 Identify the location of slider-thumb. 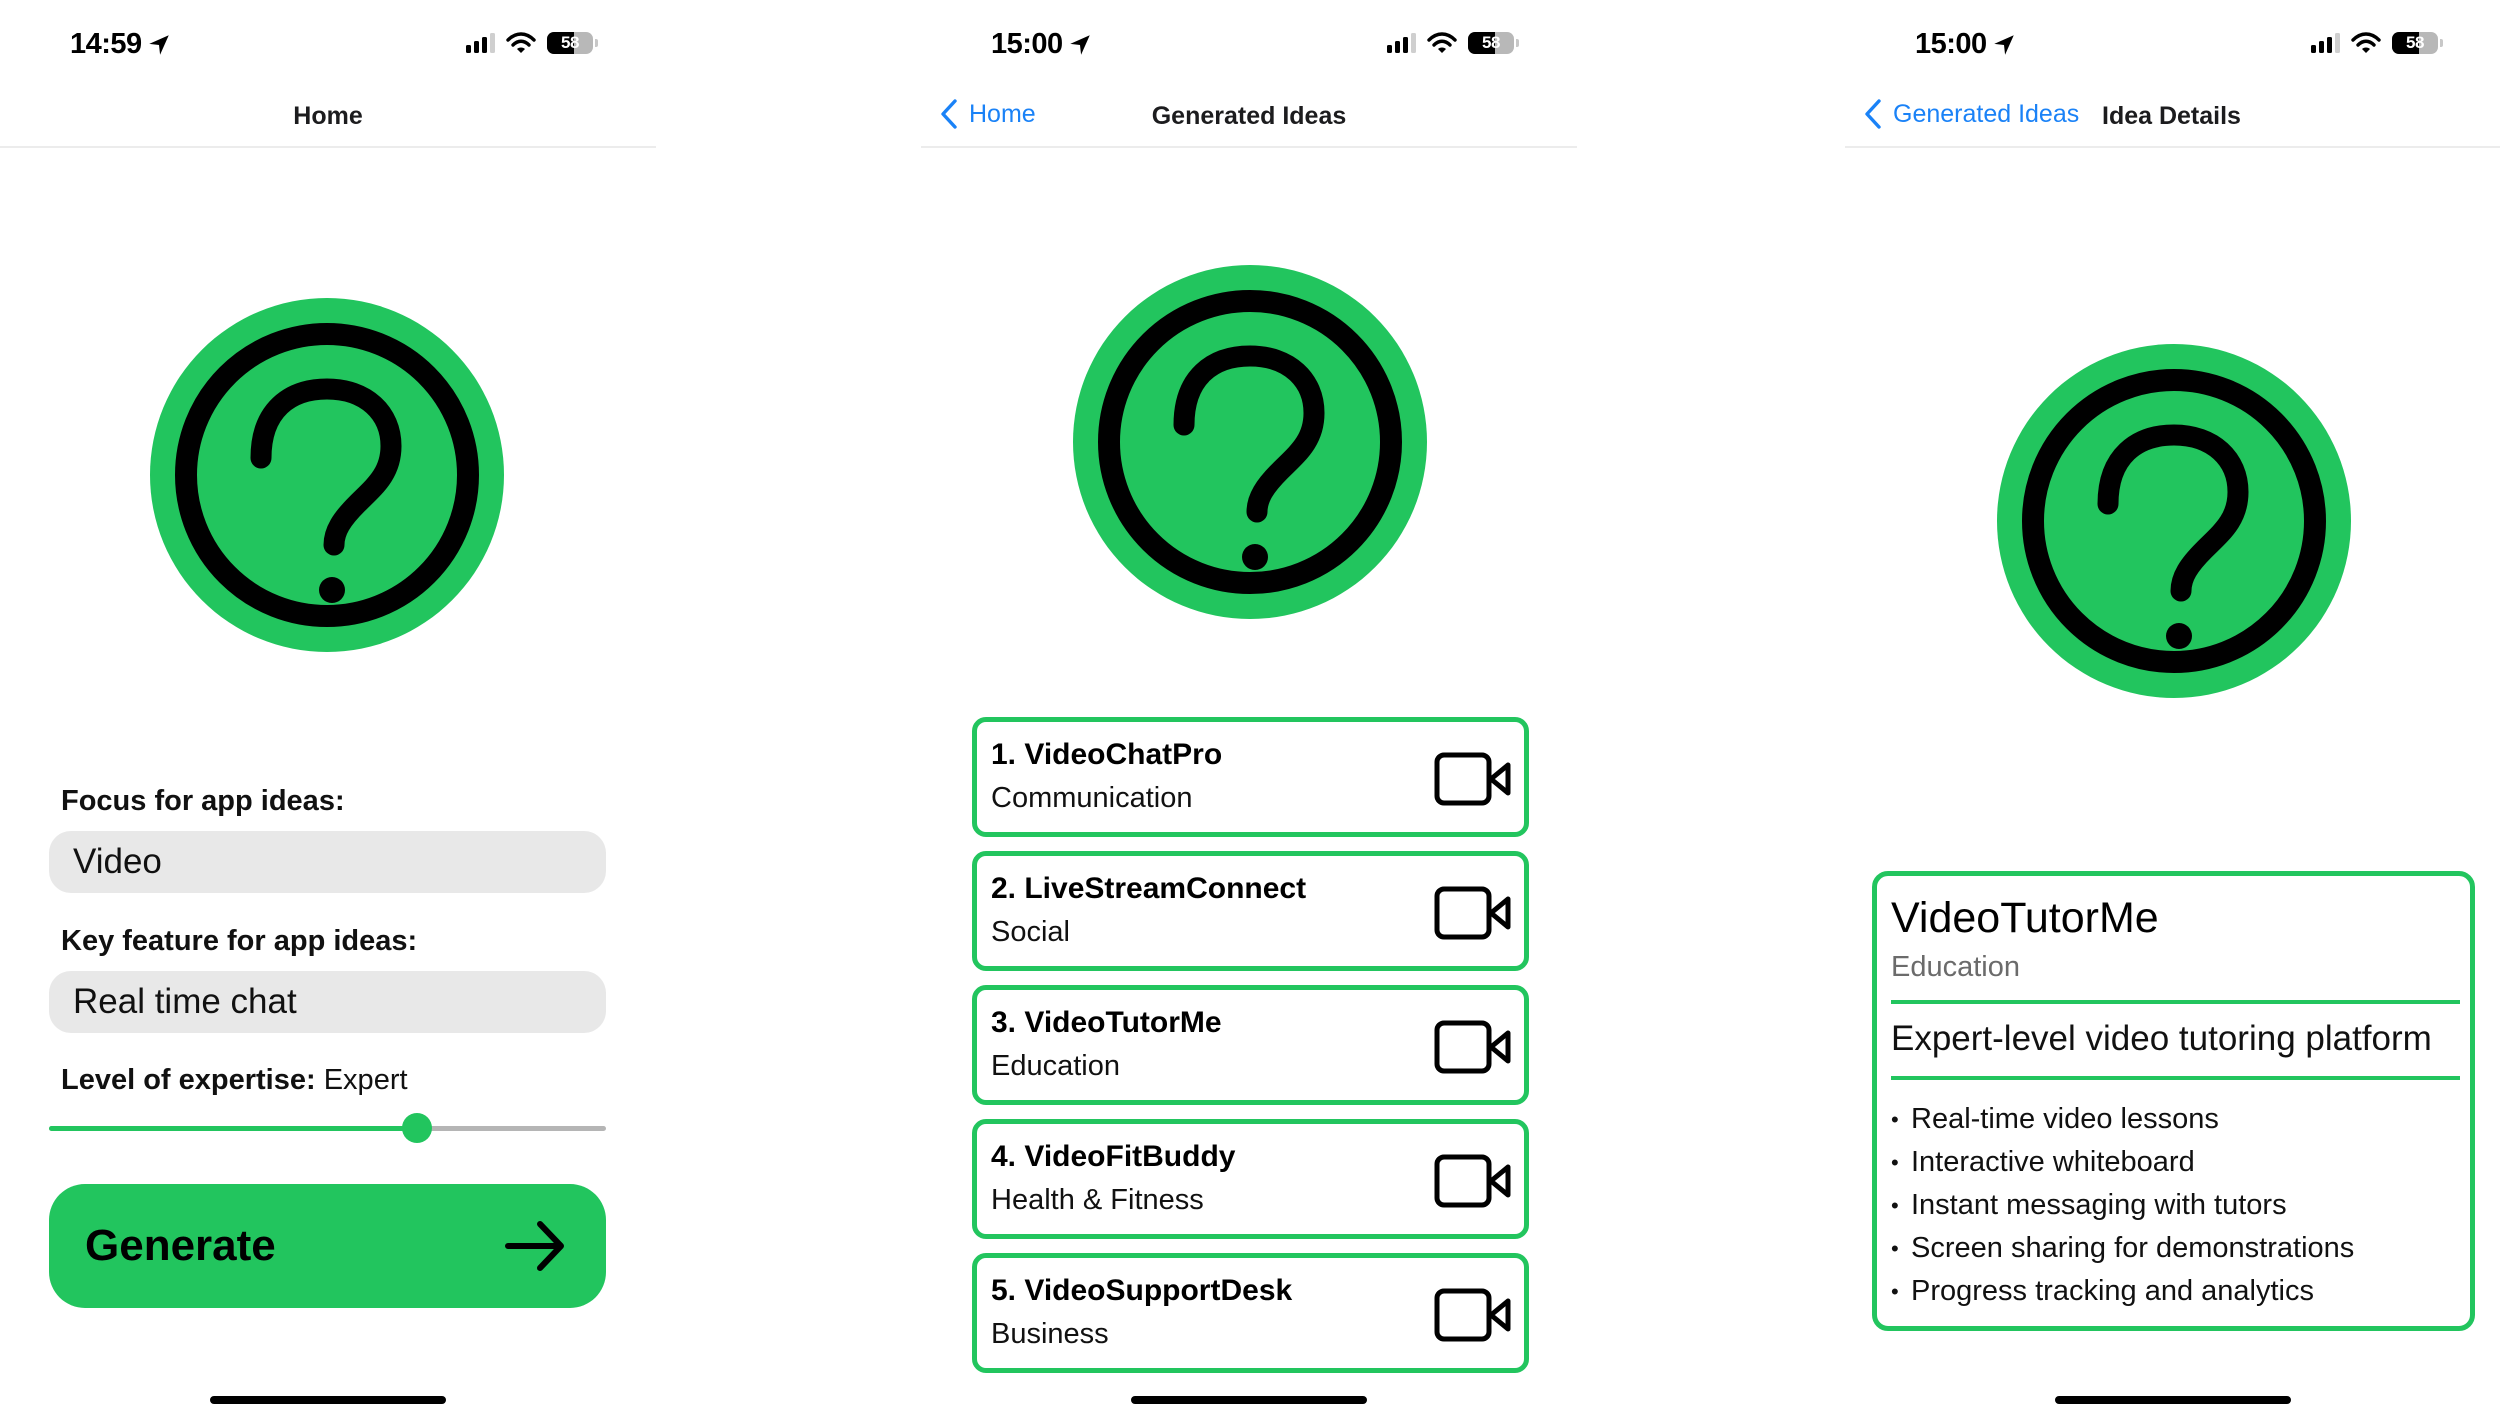
(416, 1128).